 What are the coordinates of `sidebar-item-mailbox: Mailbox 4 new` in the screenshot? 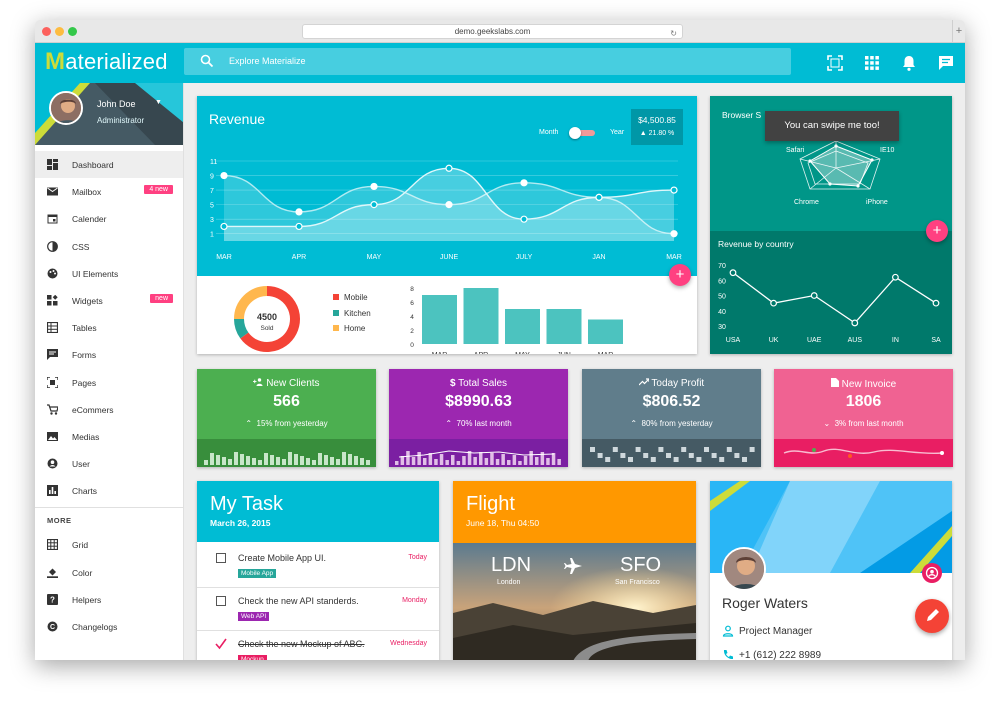 It's located at (109, 191).